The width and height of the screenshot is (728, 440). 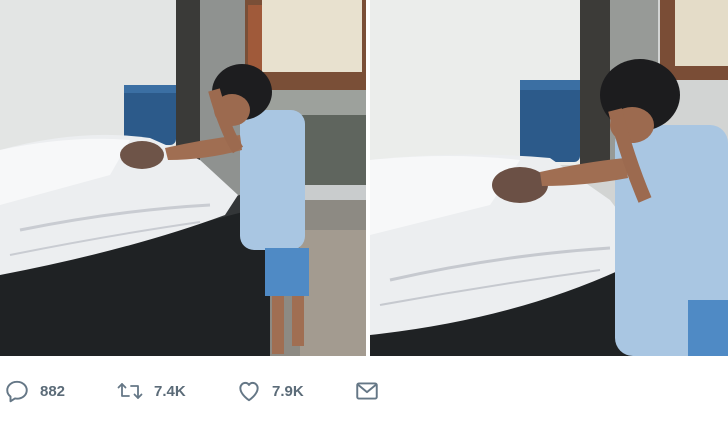 What do you see at coordinates (270, 391) in the screenshot?
I see `like-button: 7.9K` at bounding box center [270, 391].